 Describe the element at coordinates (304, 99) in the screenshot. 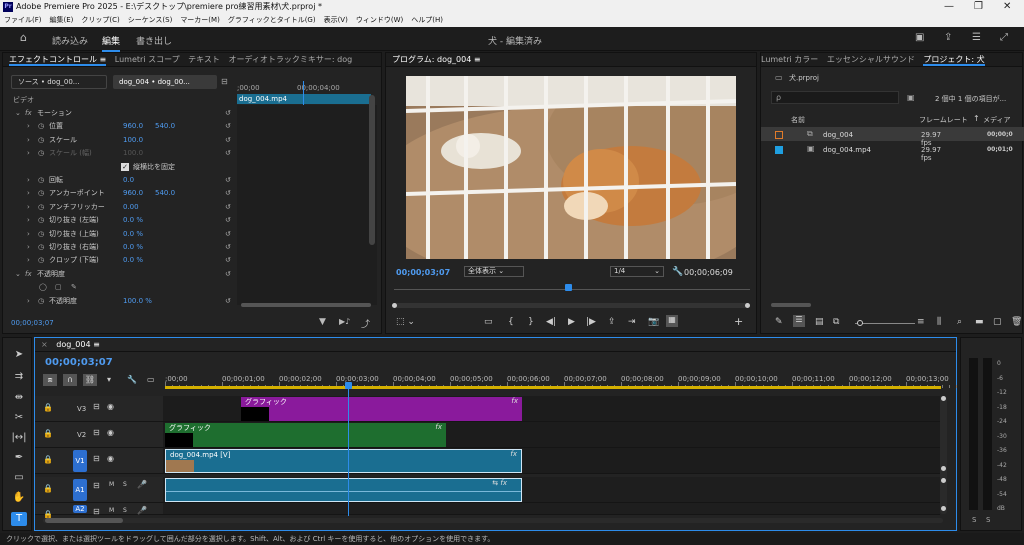

I see `ec-clip-bar: dog_004.mp4` at that location.